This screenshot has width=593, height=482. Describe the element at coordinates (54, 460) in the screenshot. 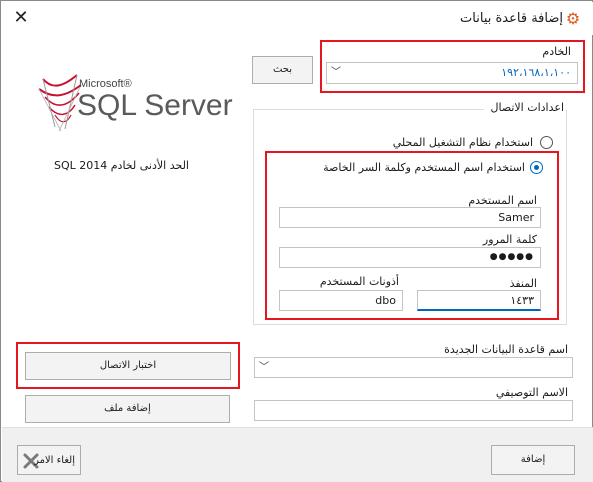

I see `cancel-label: إلغاء الامر` at that location.